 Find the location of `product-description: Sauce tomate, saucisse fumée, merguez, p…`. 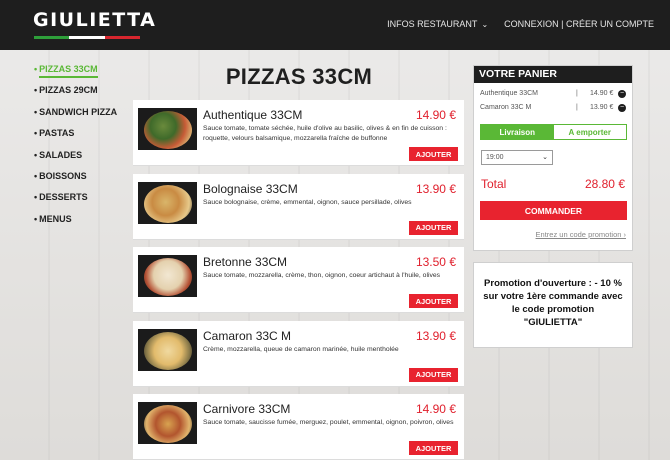

product-description: Sauce tomate, saucisse fumée, merguez, p… is located at coordinates (328, 422).